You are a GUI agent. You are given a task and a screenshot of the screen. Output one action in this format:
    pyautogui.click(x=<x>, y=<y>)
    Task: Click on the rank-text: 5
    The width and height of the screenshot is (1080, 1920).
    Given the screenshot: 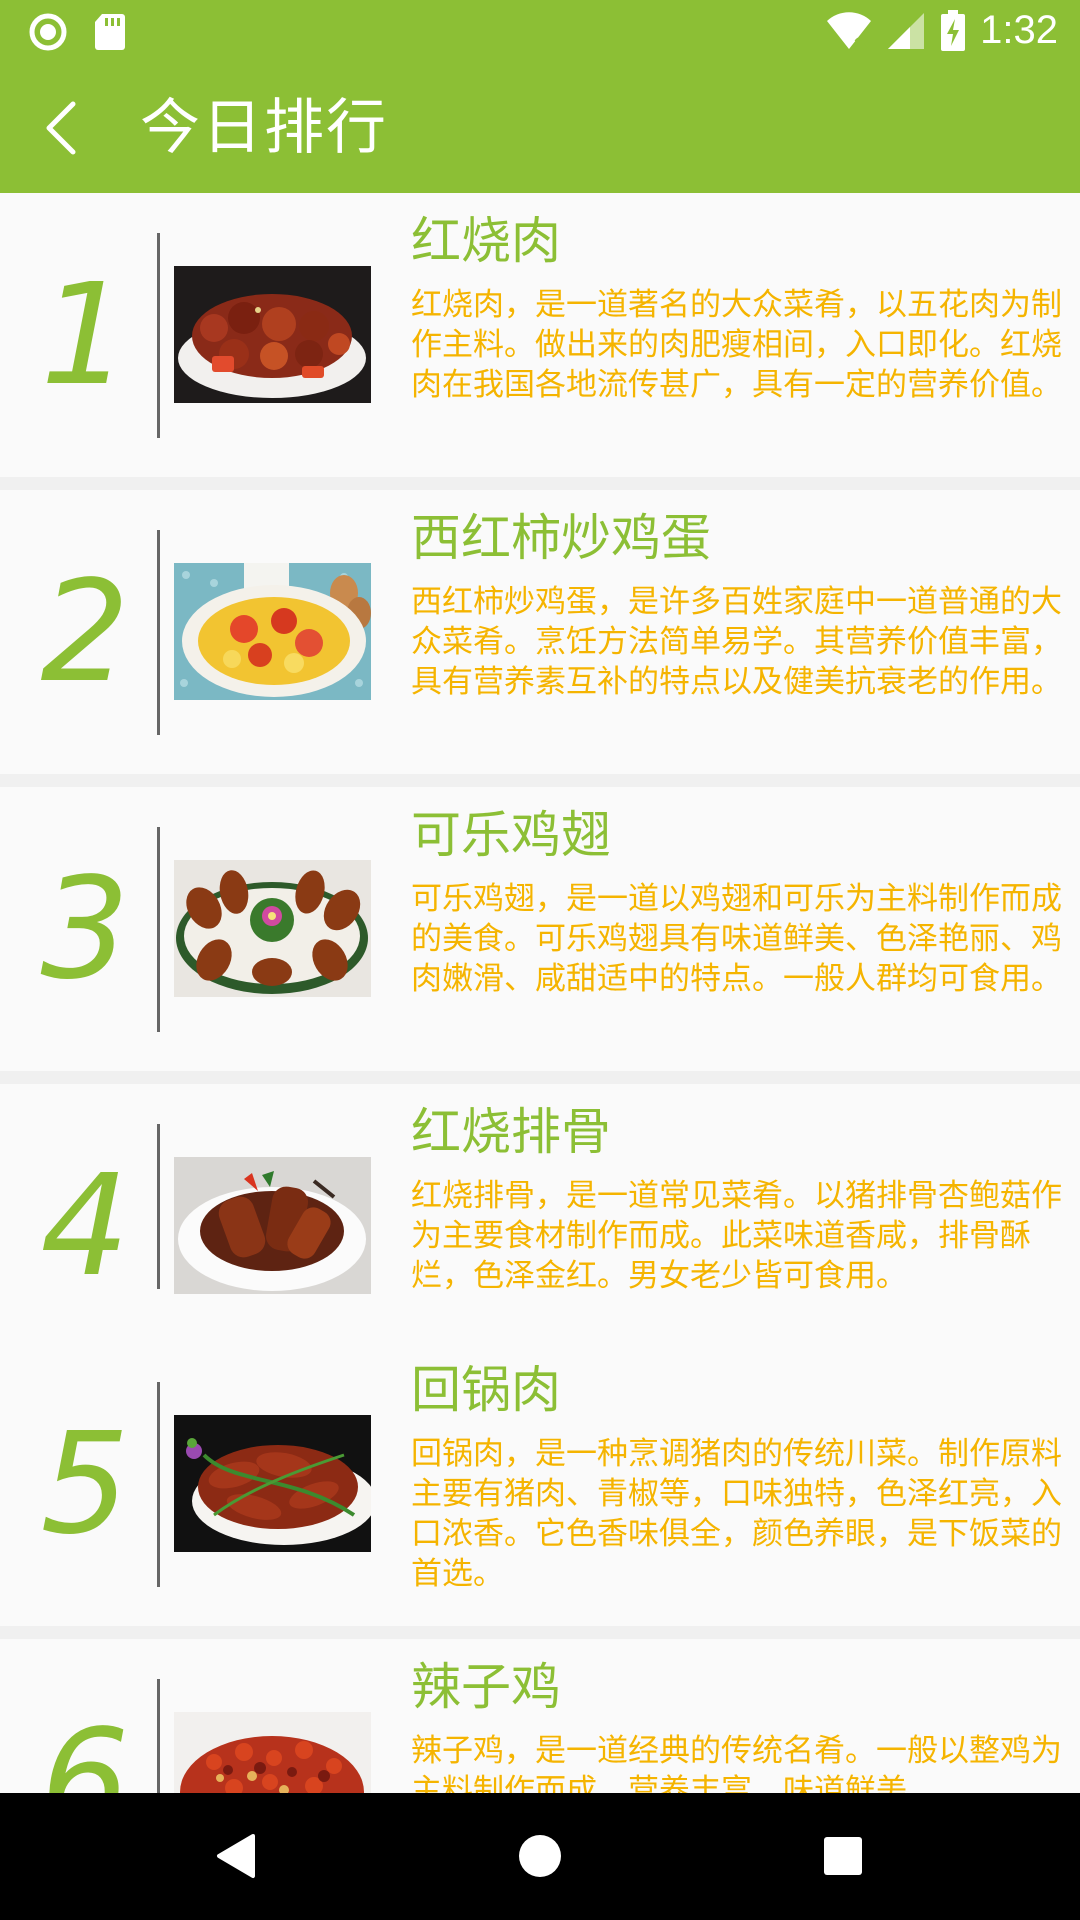 What is the action you would take?
    pyautogui.click(x=84, y=1482)
    